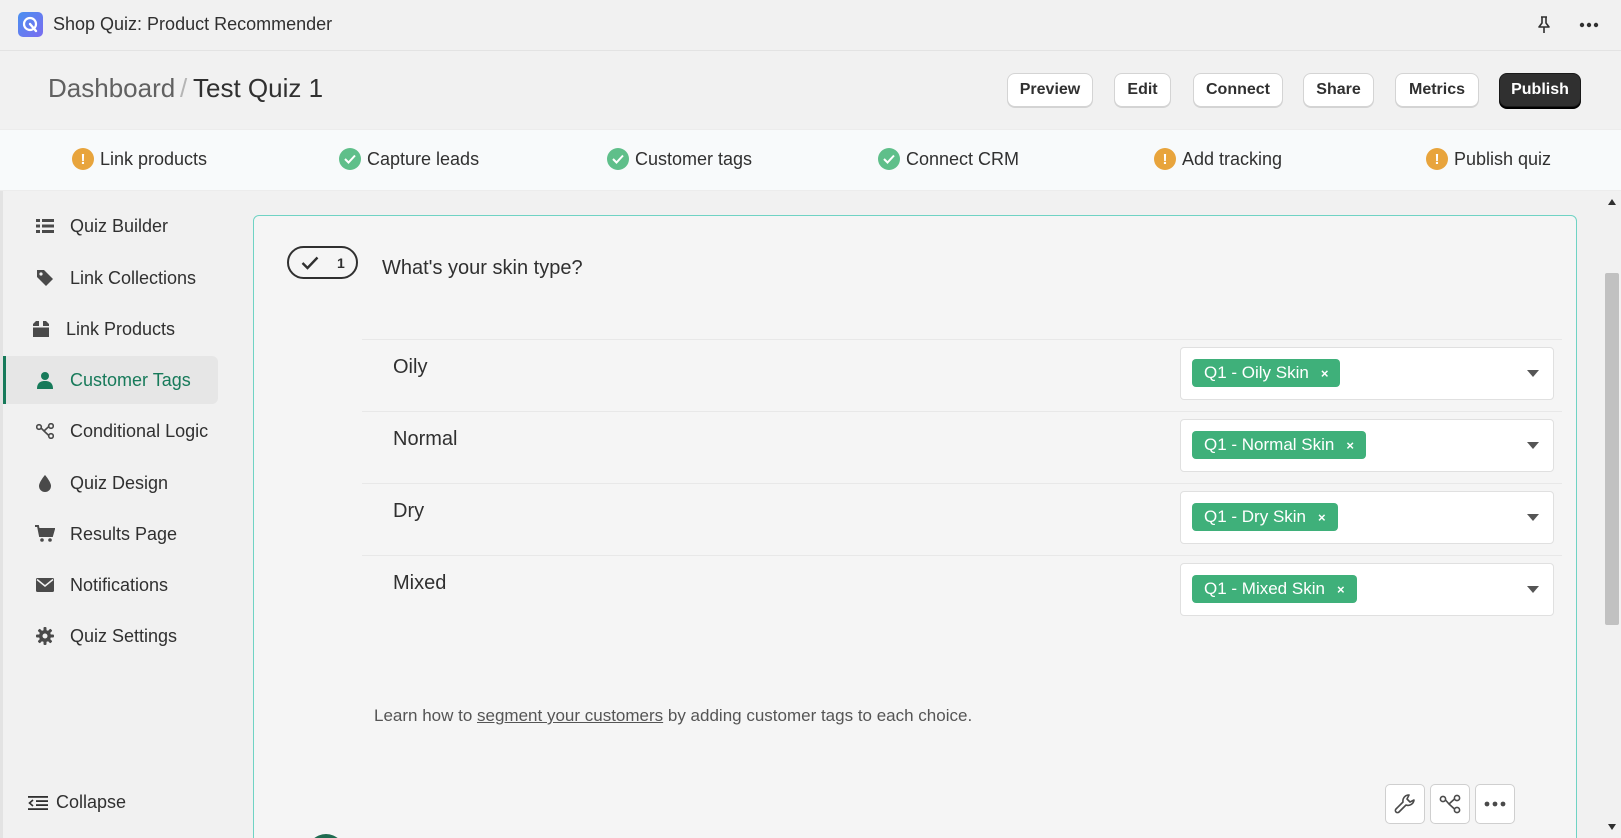 This screenshot has width=1621, height=838. What do you see at coordinates (962, 375) in the screenshot?
I see `choice-row: Oily Q1 - Oily Skin ×` at bounding box center [962, 375].